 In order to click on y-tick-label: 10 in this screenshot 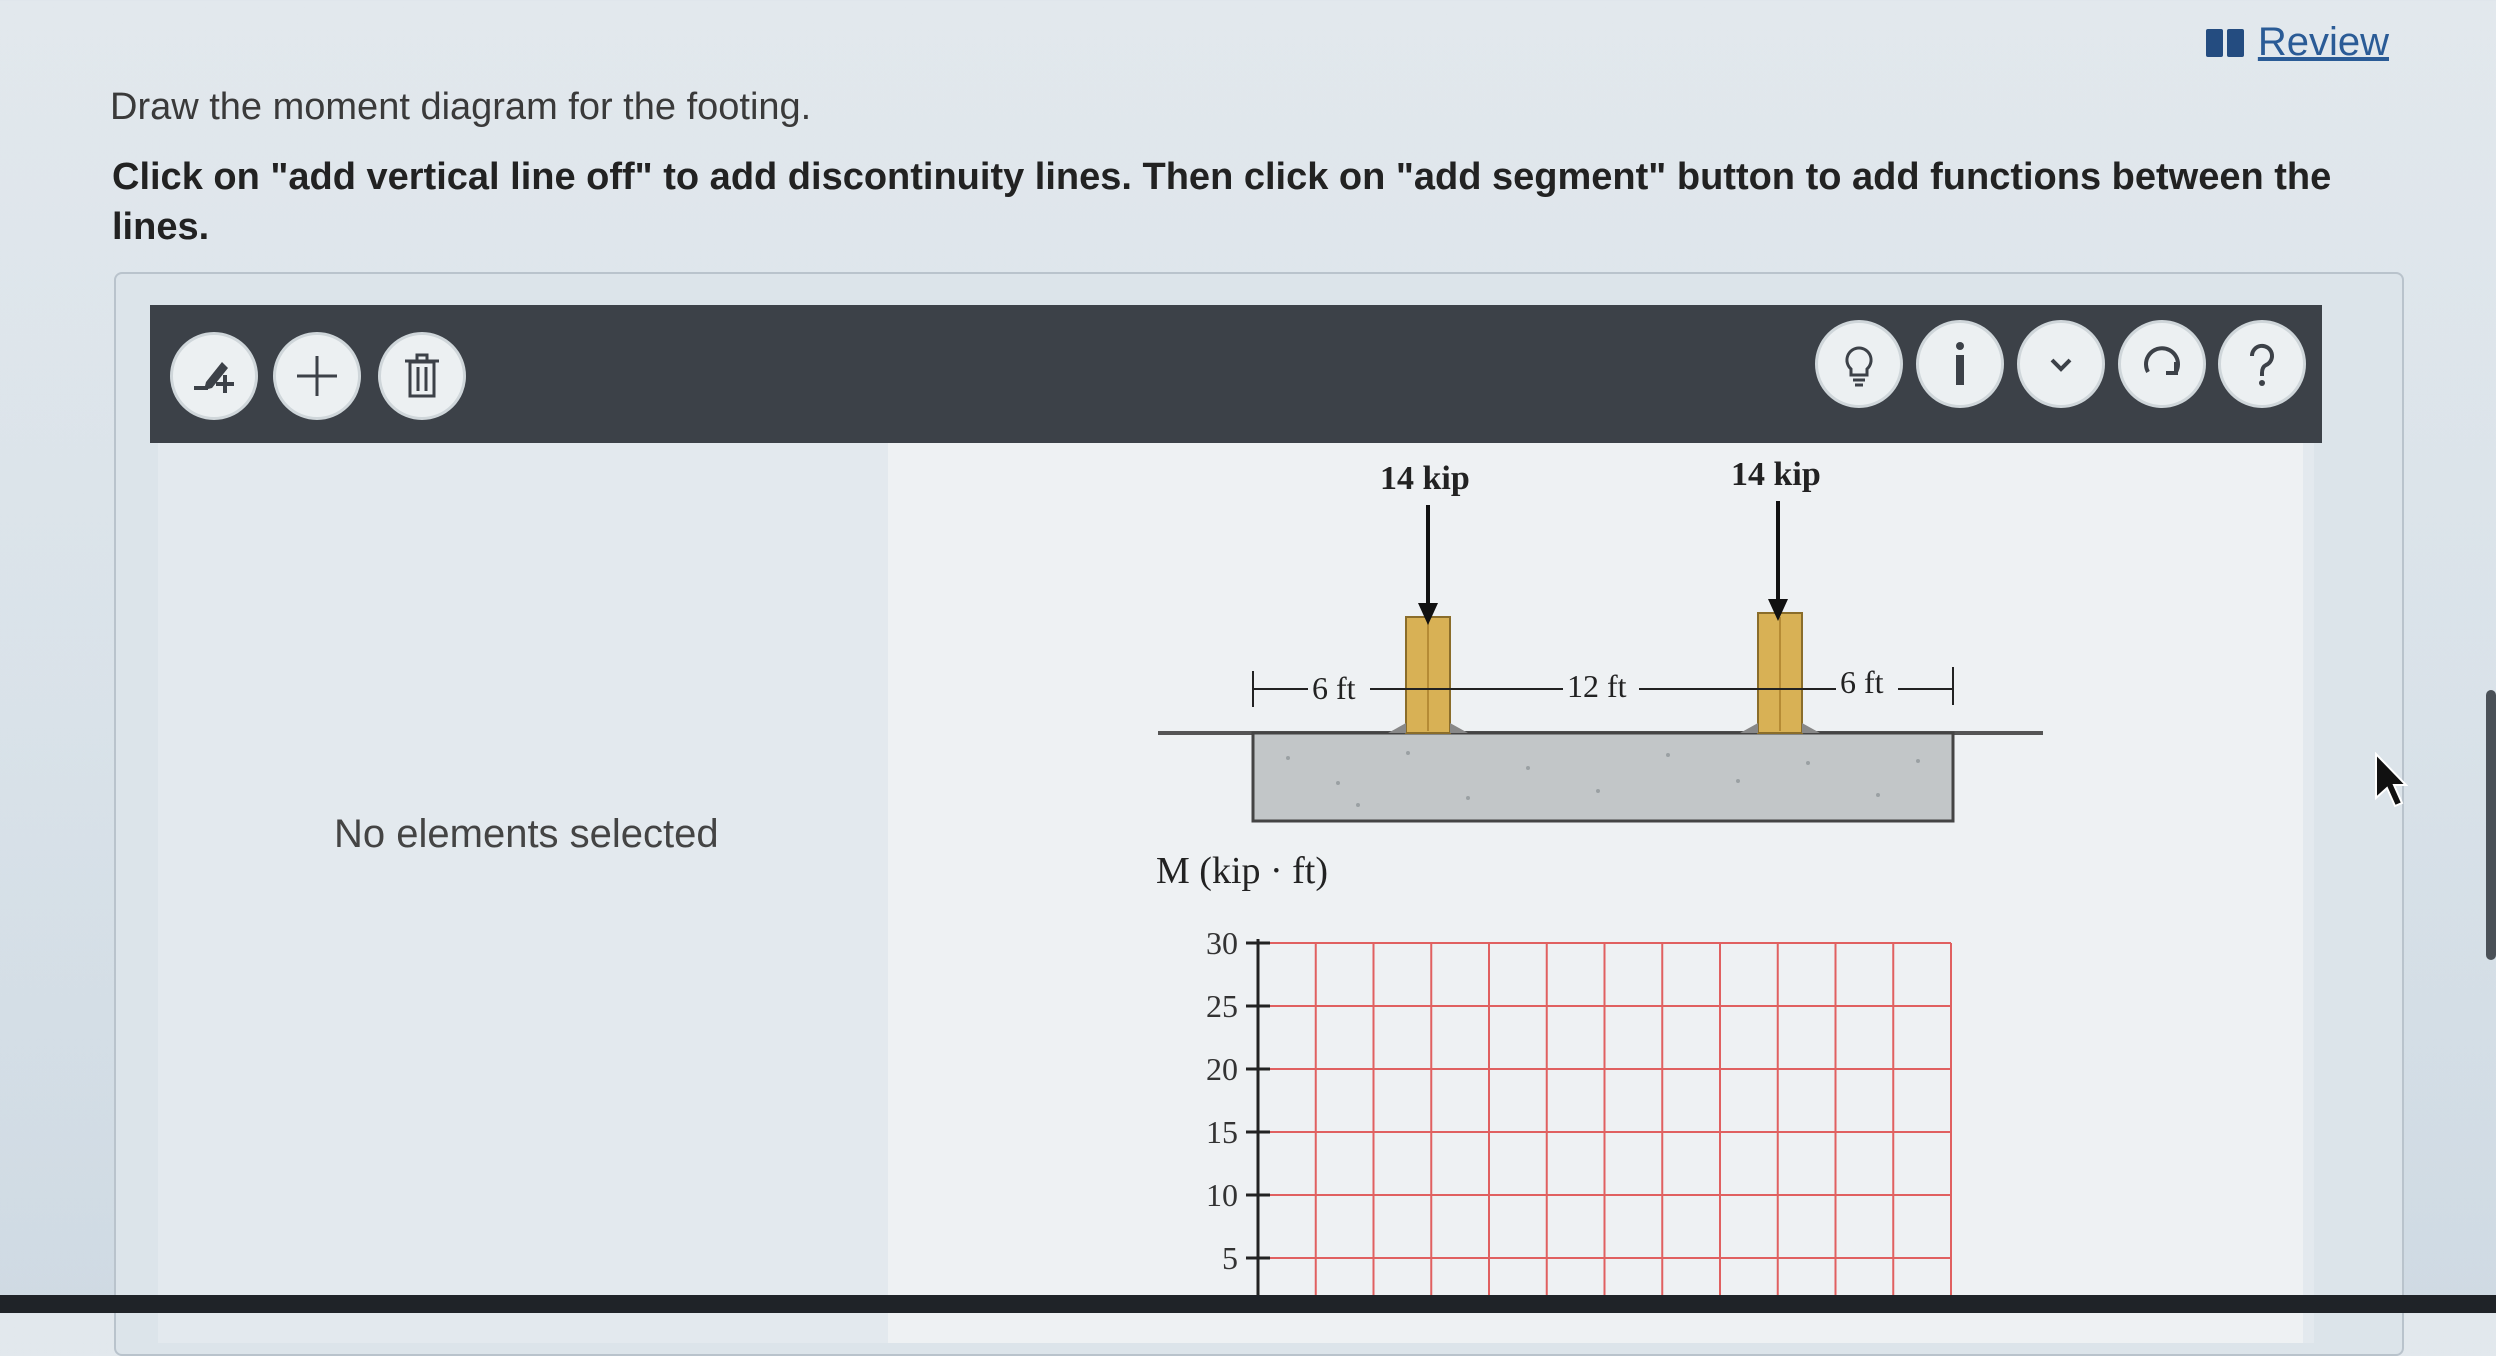, I will do `click(1222, 1195)`.